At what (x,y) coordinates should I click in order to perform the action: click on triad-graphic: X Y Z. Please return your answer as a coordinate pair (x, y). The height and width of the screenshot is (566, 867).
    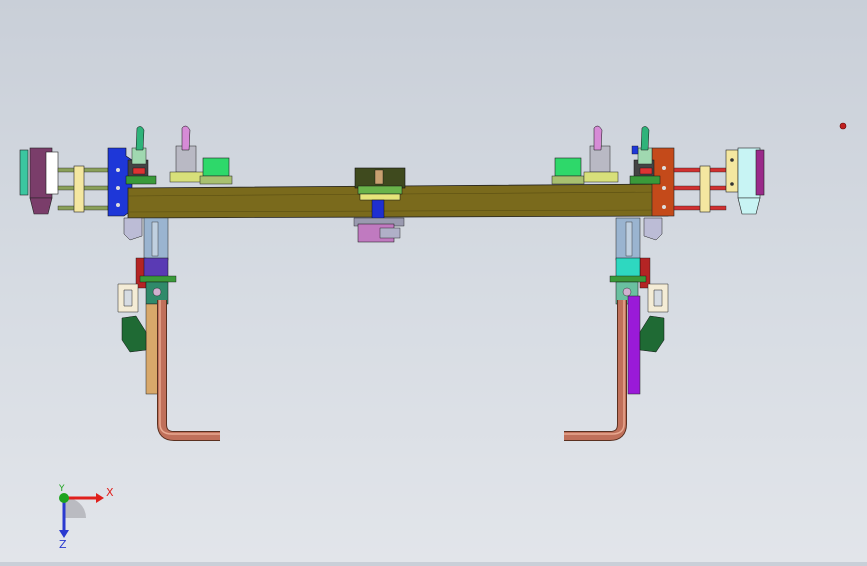
    Looking at the image, I should click on (86, 517).